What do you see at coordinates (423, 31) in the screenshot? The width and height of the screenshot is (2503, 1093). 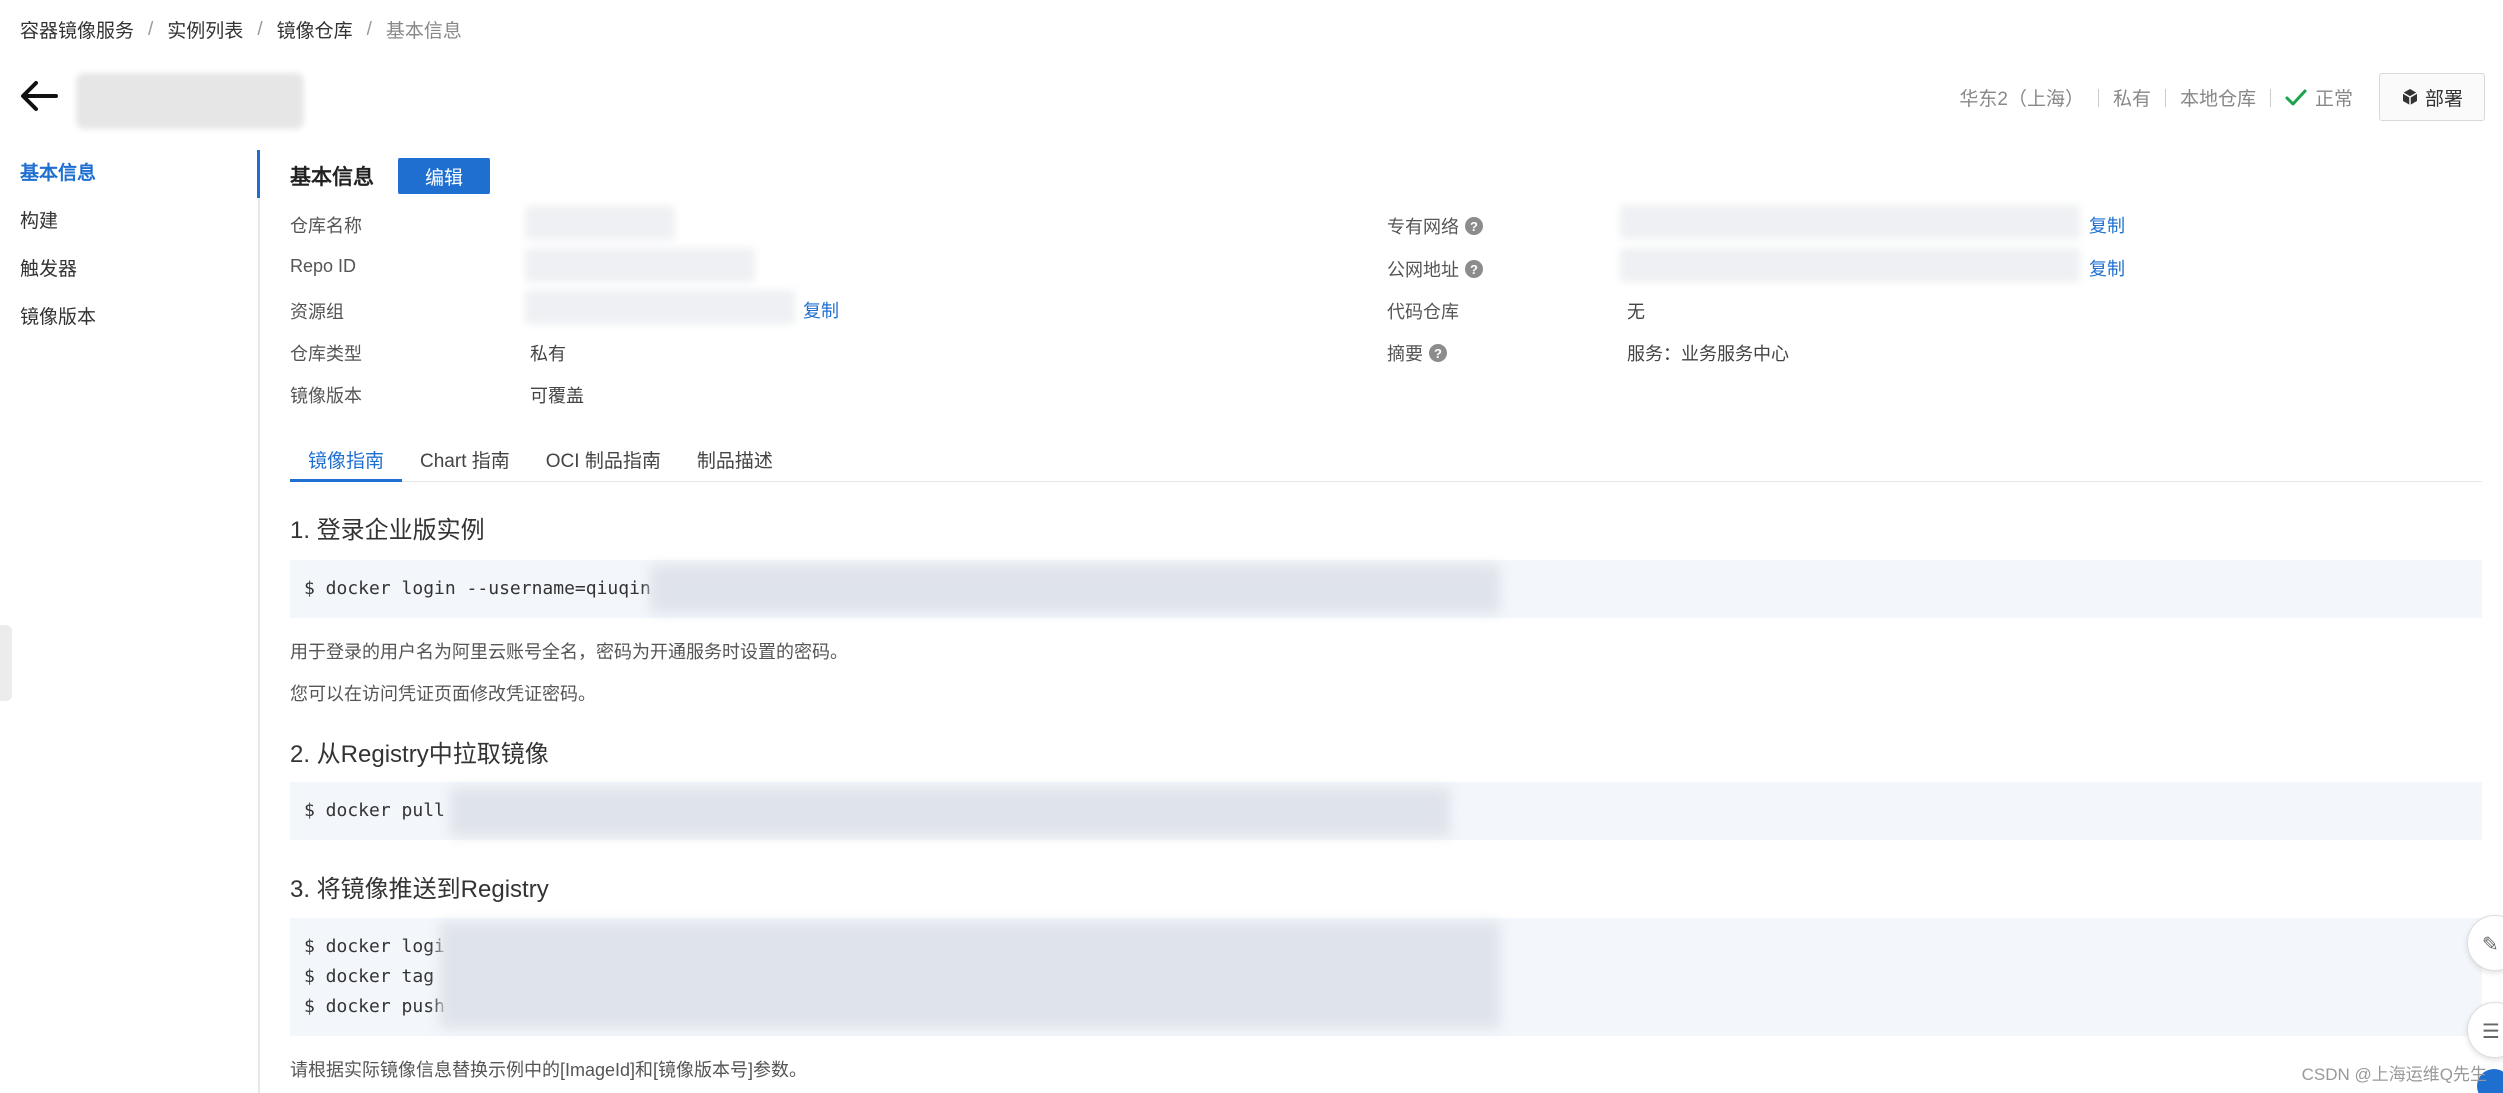 I see `breadcrumb-item-current: 基本信息` at bounding box center [423, 31].